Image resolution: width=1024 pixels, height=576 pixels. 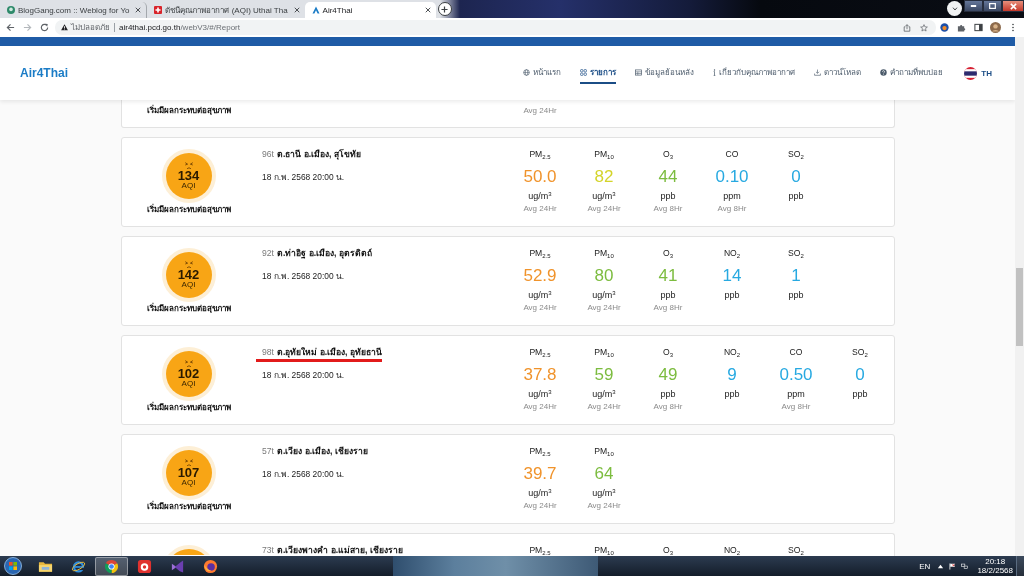 I want to click on nav-link: ข้อมูลย้อนหลัง, so click(x=665, y=73).